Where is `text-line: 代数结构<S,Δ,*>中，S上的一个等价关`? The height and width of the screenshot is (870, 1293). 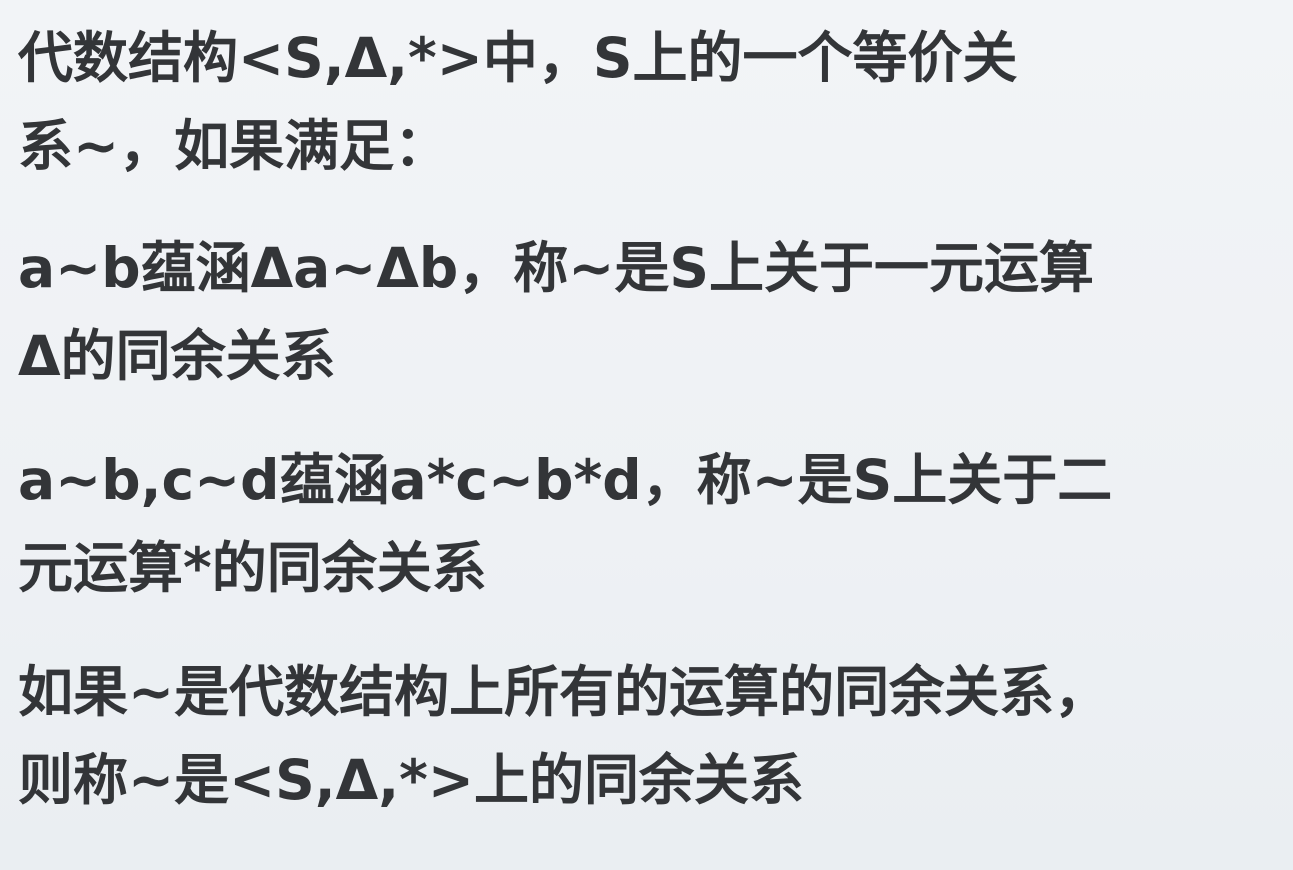 text-line: 代数结构<S,Δ,*>中，S上的一个等价关 is located at coordinates (518, 58).